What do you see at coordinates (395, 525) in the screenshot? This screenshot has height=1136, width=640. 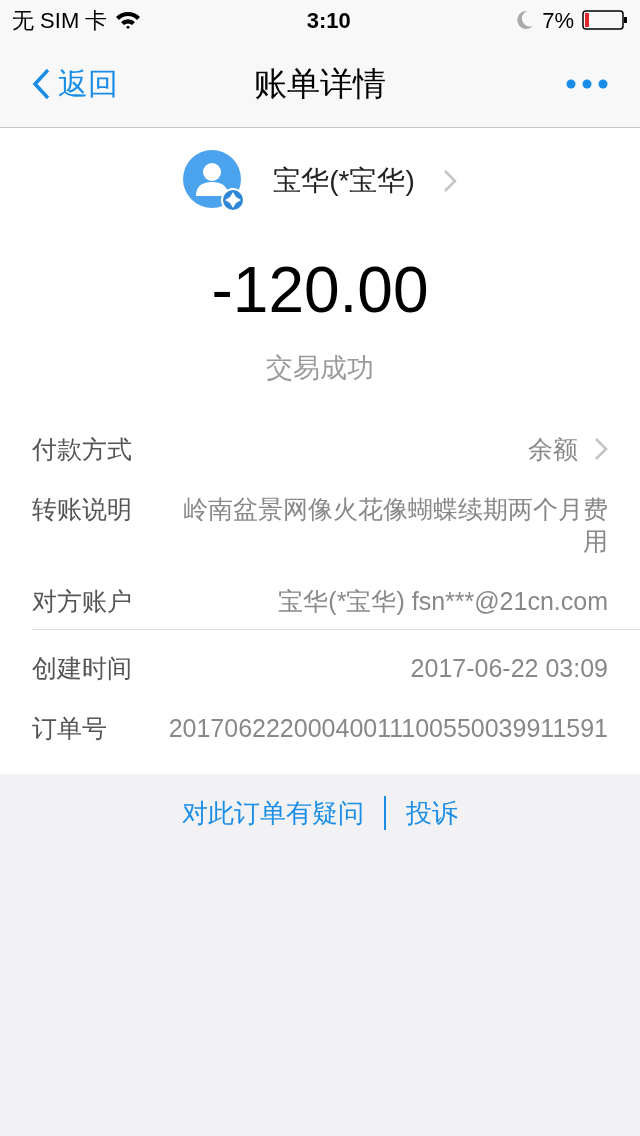 I see `row-value: 岭南盆景网像火花像蝴蝶续期两个月费用` at bounding box center [395, 525].